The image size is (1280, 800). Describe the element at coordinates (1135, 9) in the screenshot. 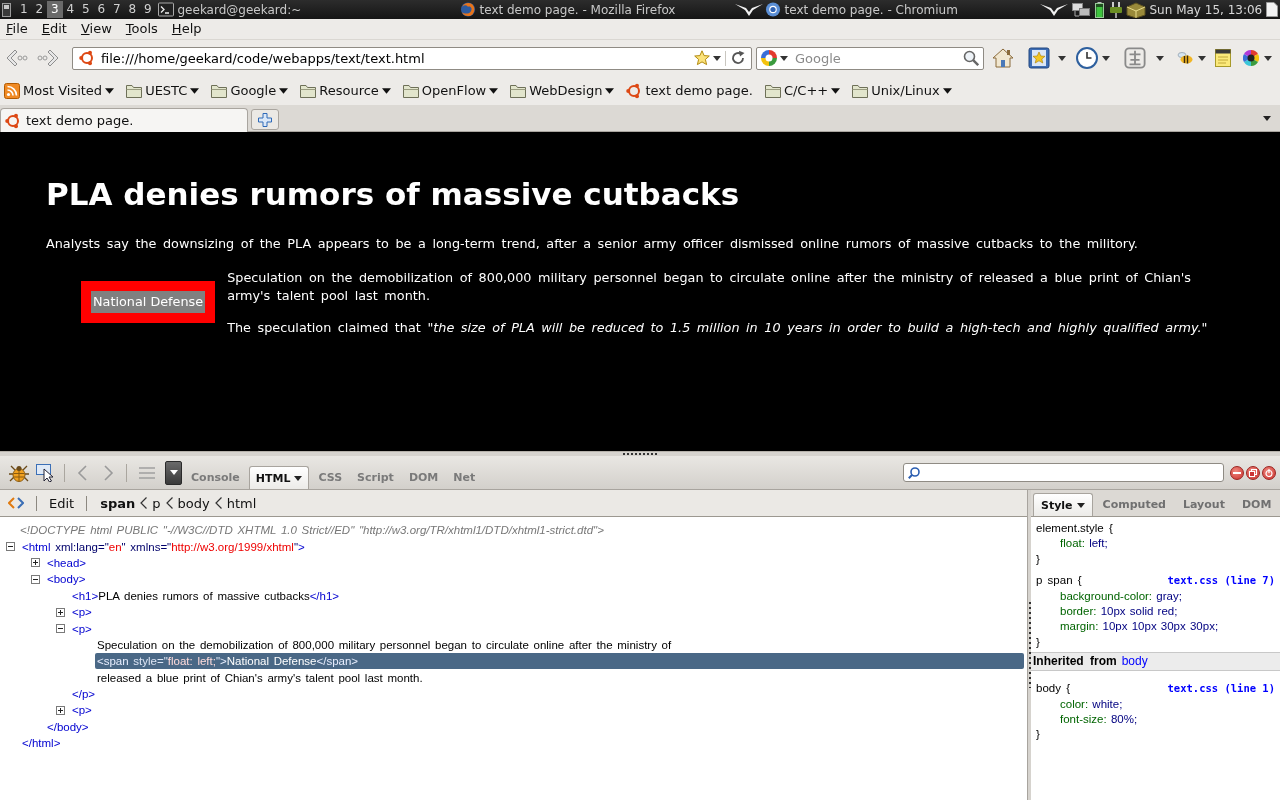

I see `package-icon` at that location.